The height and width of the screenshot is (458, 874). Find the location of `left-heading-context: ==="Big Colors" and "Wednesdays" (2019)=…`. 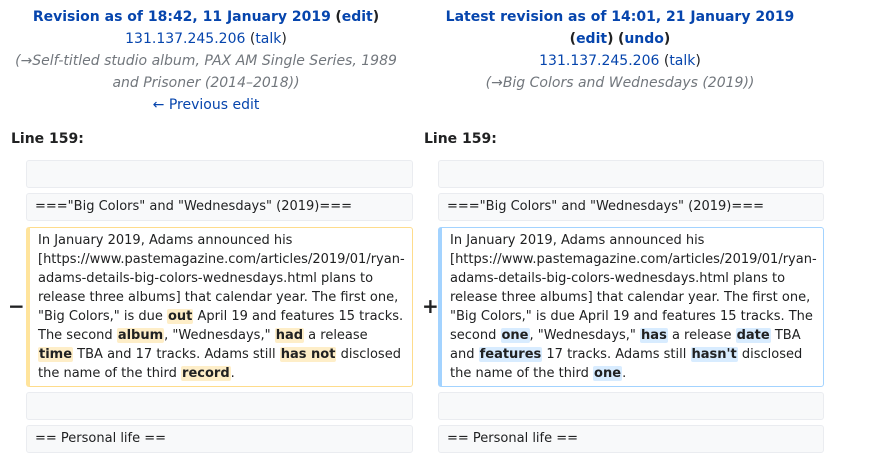

left-heading-context: ==="Big Colors" and "Wednesdays" (2019)=… is located at coordinates (219, 207).